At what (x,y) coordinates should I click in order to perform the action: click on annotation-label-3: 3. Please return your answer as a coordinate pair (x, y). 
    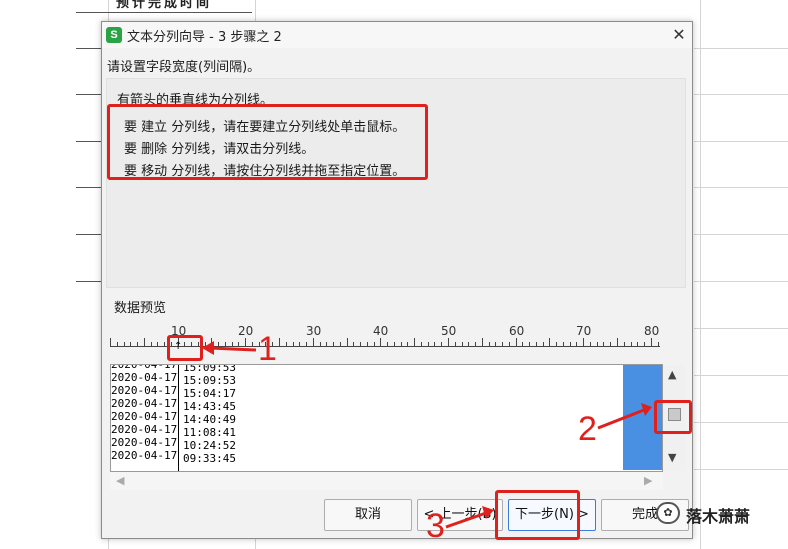
    Looking at the image, I should click on (435, 526).